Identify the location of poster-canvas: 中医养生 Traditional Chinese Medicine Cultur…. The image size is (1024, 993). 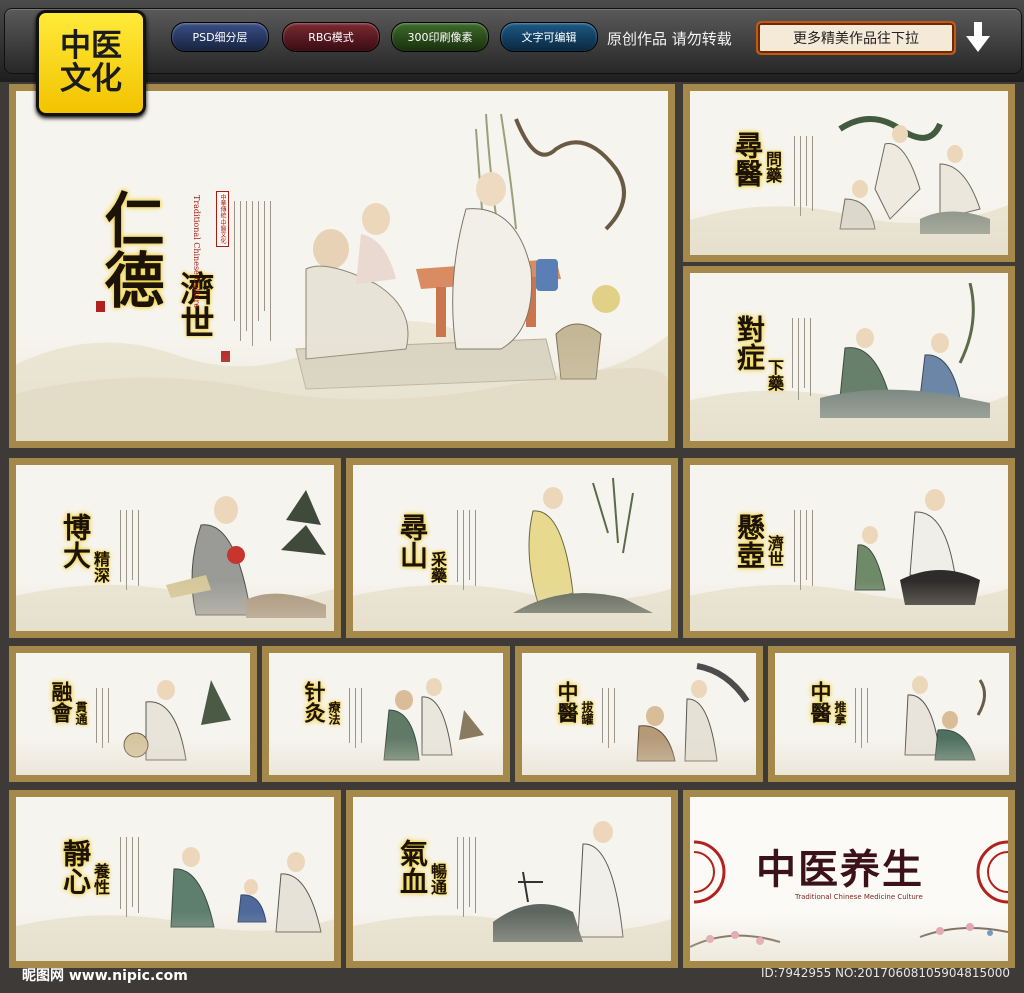
(849, 879).